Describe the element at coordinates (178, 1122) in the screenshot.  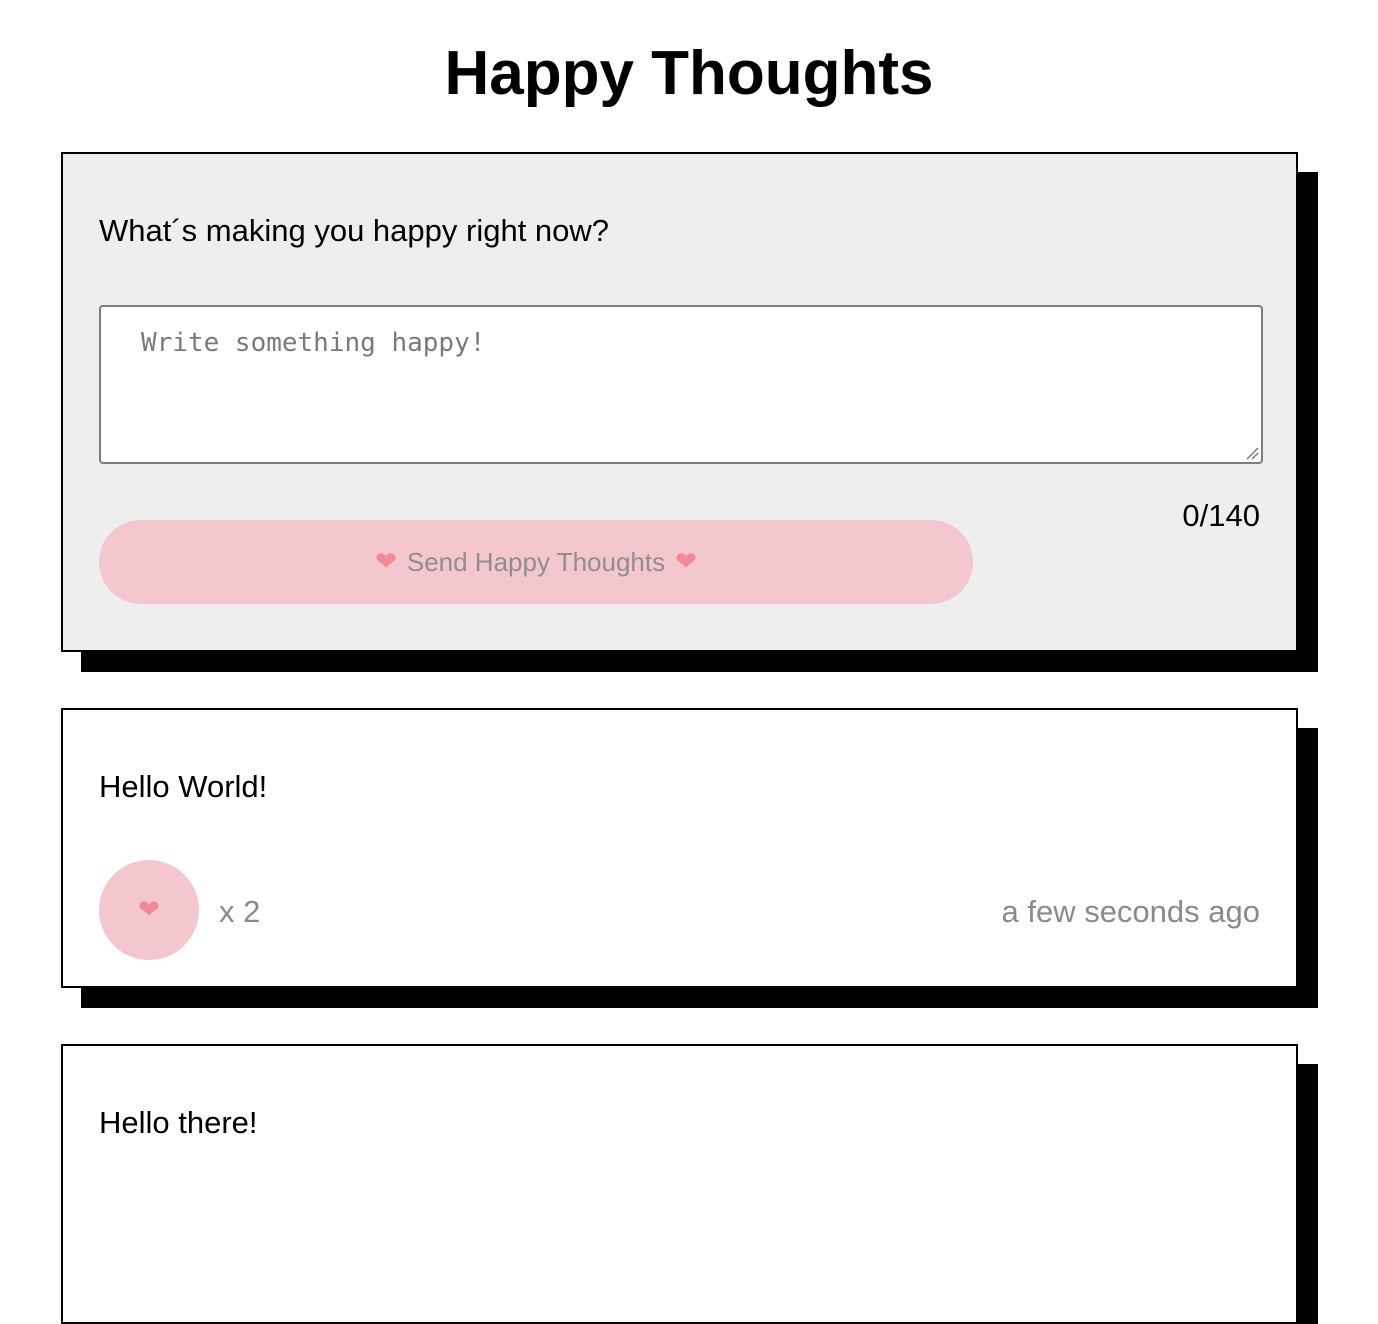
I see `thought-message: Hello there!` at that location.